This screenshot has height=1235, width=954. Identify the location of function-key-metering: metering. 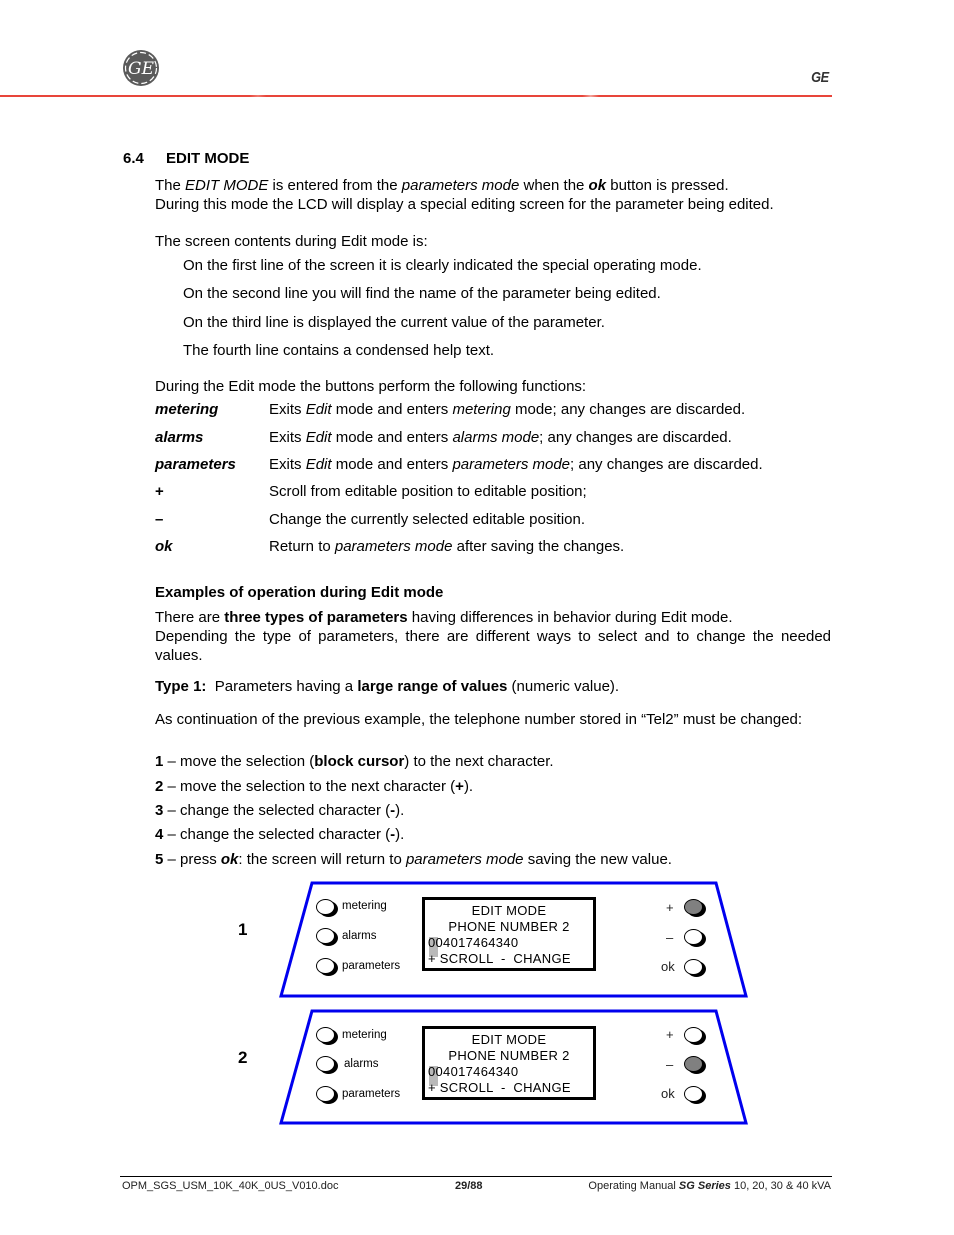
(187, 409).